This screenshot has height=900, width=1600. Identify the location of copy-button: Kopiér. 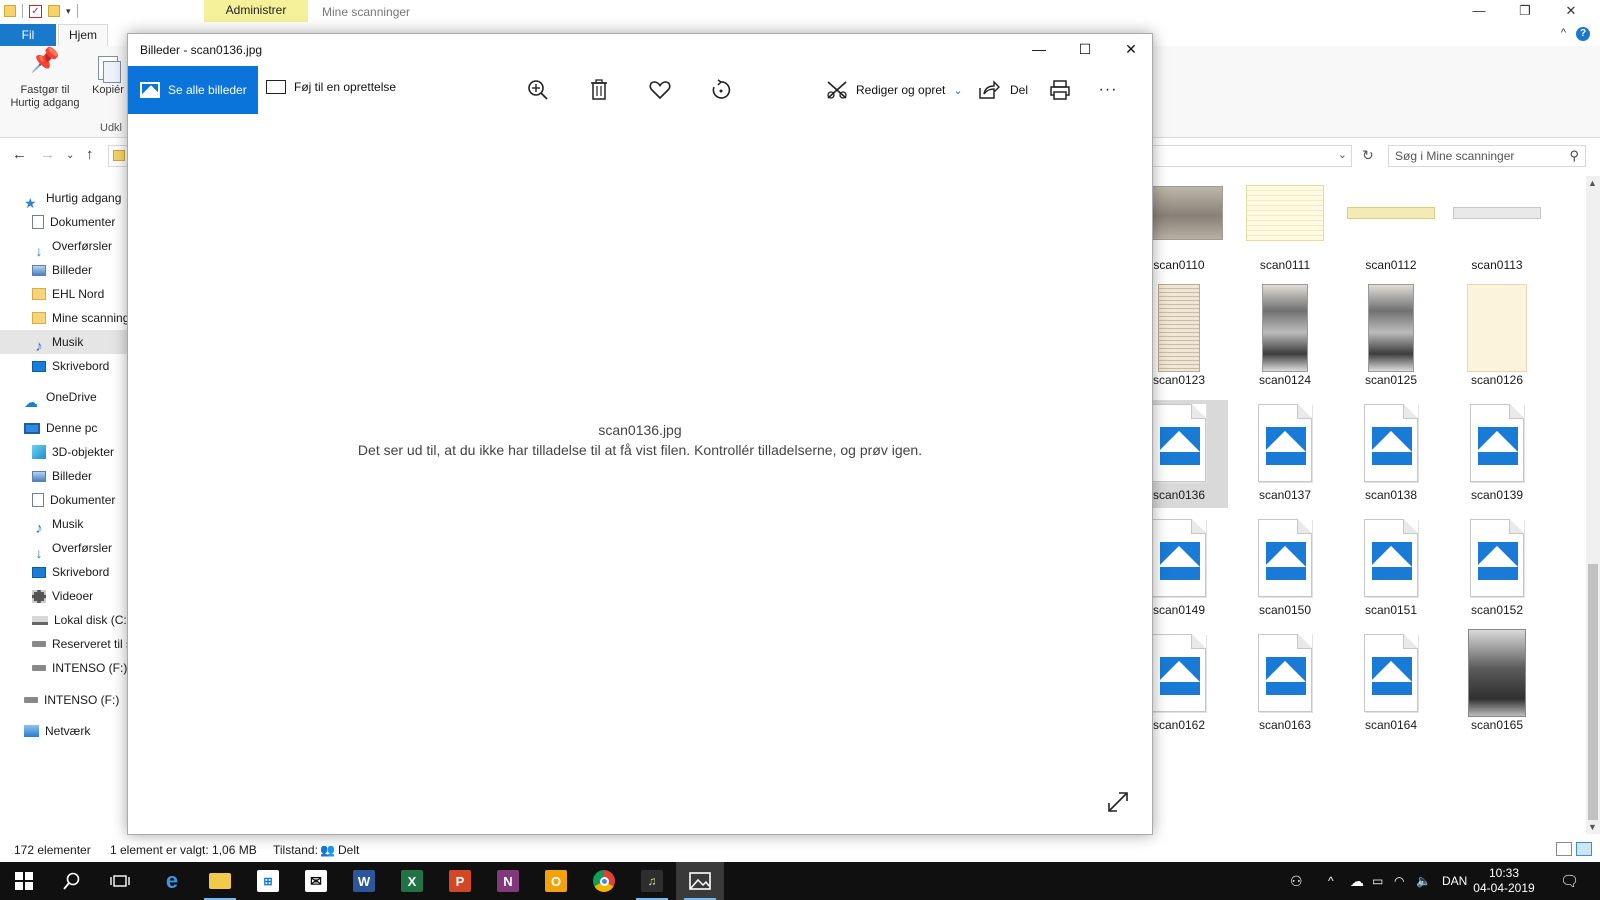
(108, 75).